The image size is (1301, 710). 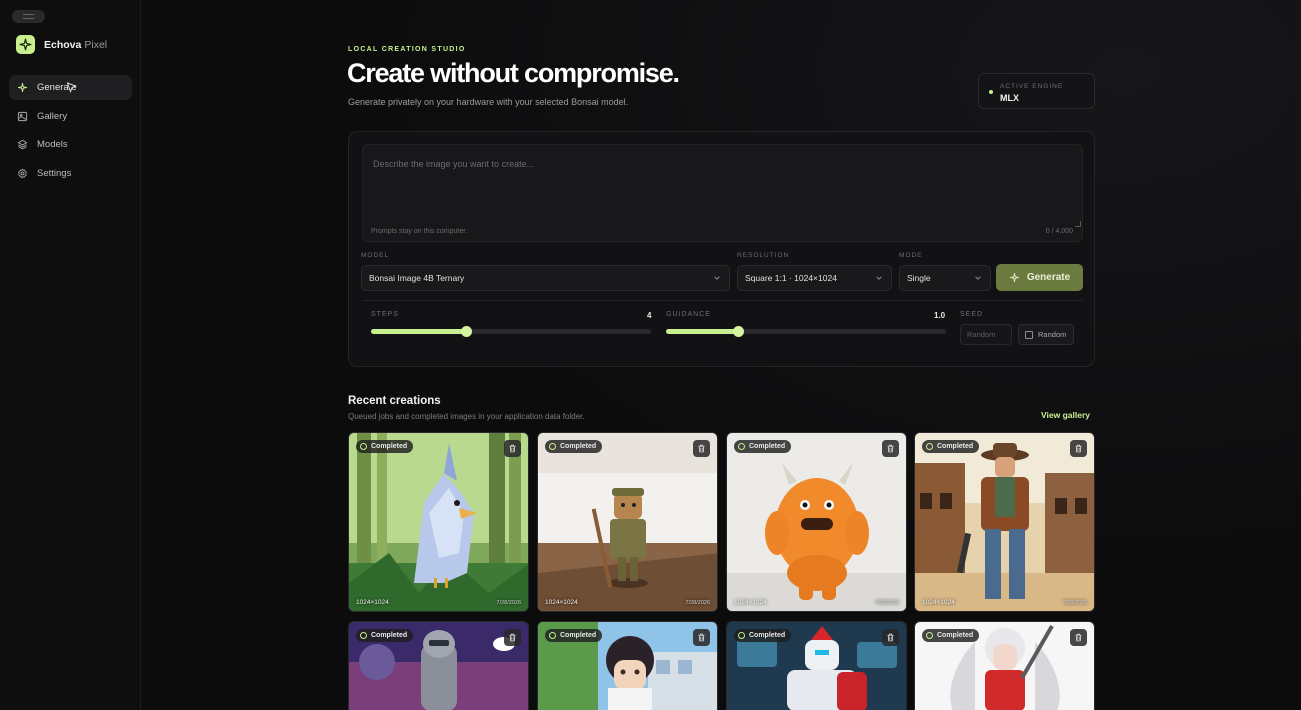 I want to click on generate-button-label: Generate, so click(x=1048, y=277).